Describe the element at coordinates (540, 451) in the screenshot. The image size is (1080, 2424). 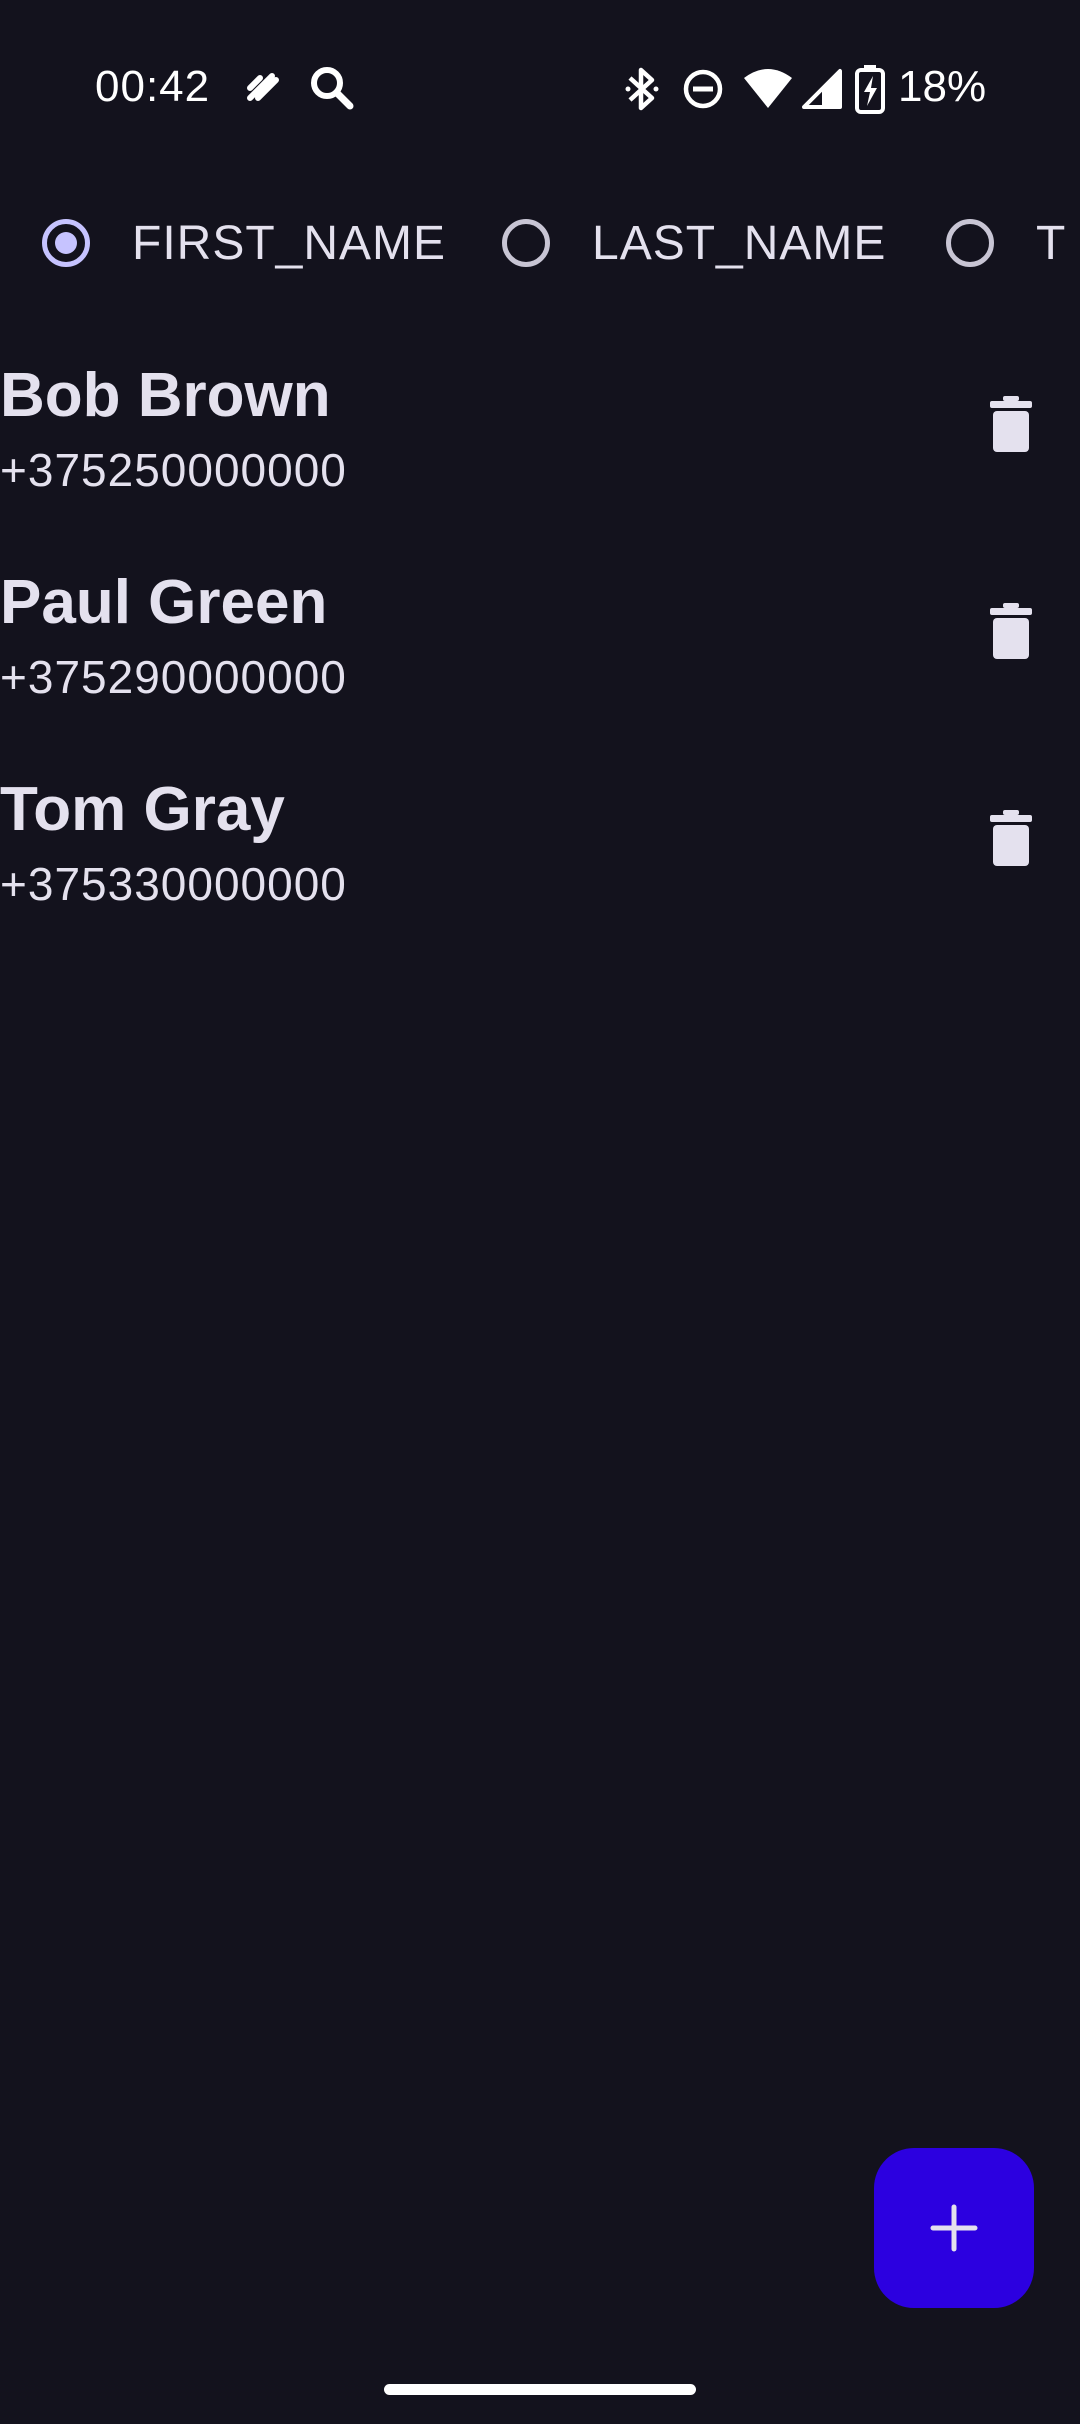
I see `list-item: Bob Brown +375250000000` at that location.